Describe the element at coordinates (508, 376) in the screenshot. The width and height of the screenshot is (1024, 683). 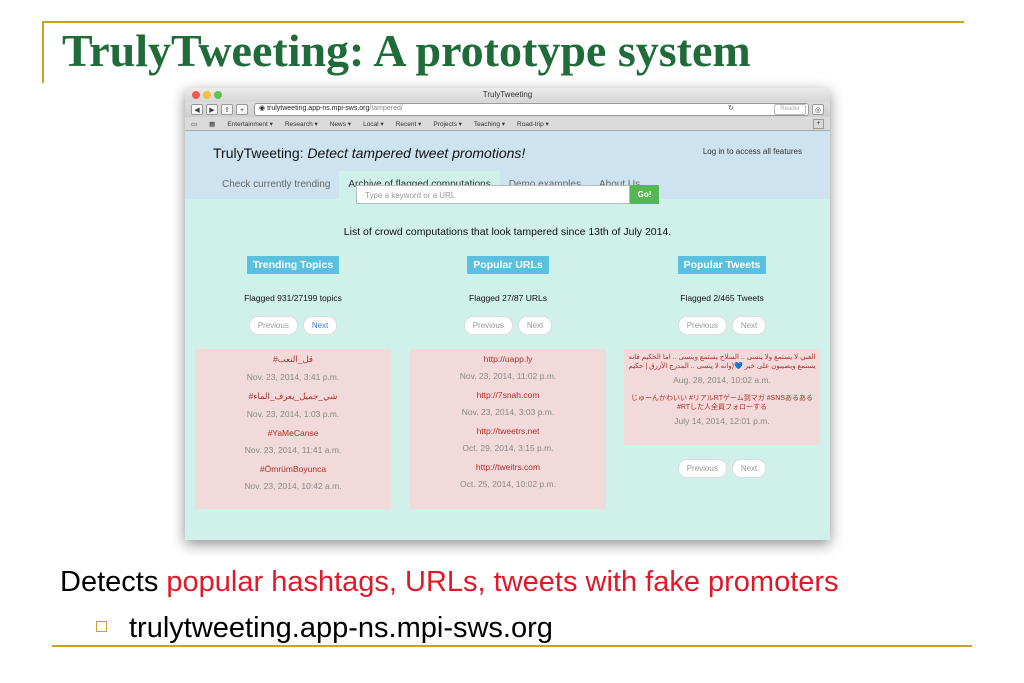
I see `item-date: Nov. 23, 2014, 11:02 p.m.` at that location.